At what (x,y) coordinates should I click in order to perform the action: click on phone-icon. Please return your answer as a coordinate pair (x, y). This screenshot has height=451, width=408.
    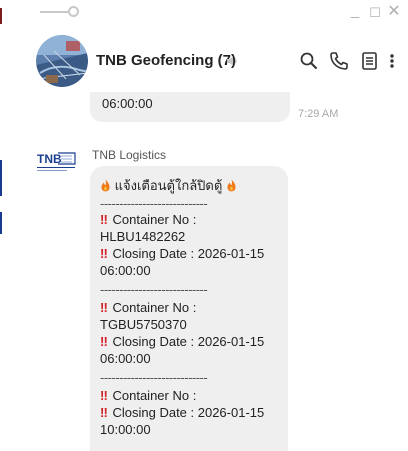
    Looking at the image, I should click on (339, 61).